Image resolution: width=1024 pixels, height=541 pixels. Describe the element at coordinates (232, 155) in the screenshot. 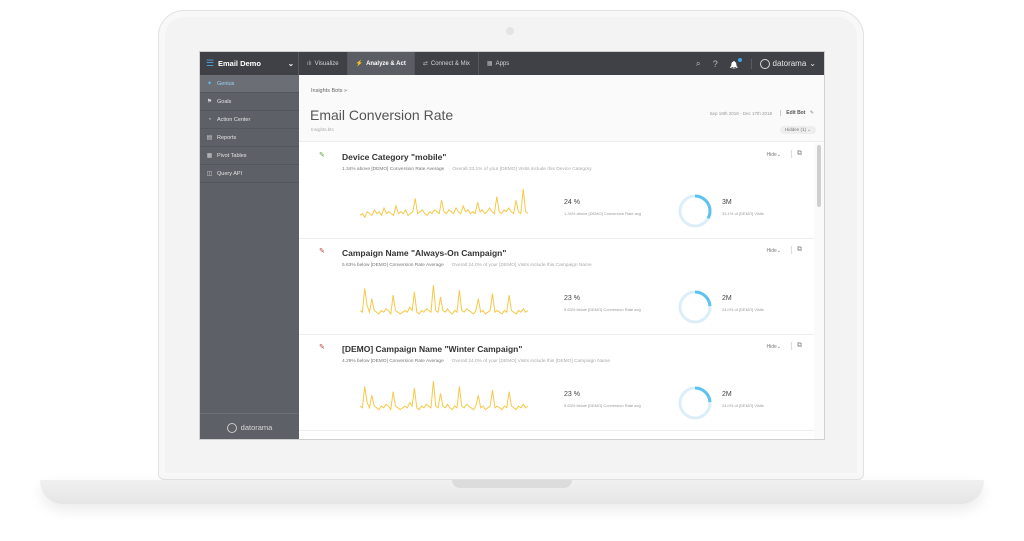

I see `sidebar-item-label: Pivot Tables` at that location.